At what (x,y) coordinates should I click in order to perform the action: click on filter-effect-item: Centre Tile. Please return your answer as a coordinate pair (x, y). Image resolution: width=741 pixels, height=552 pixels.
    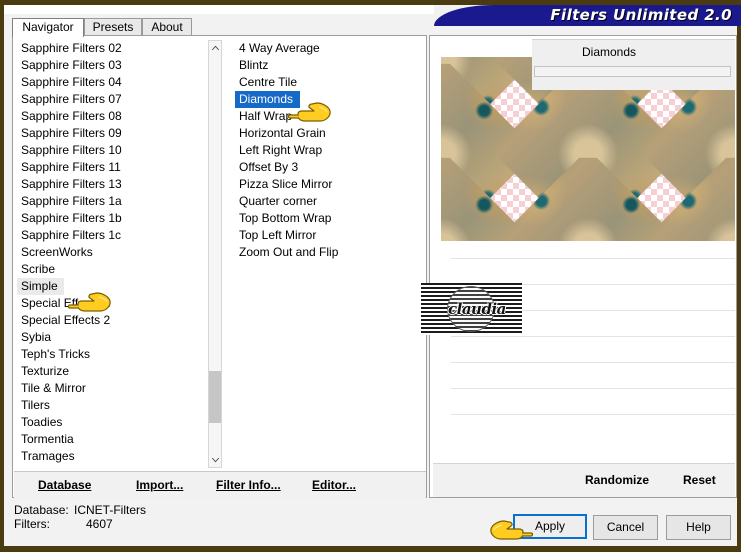
    Looking at the image, I should click on (321, 82).